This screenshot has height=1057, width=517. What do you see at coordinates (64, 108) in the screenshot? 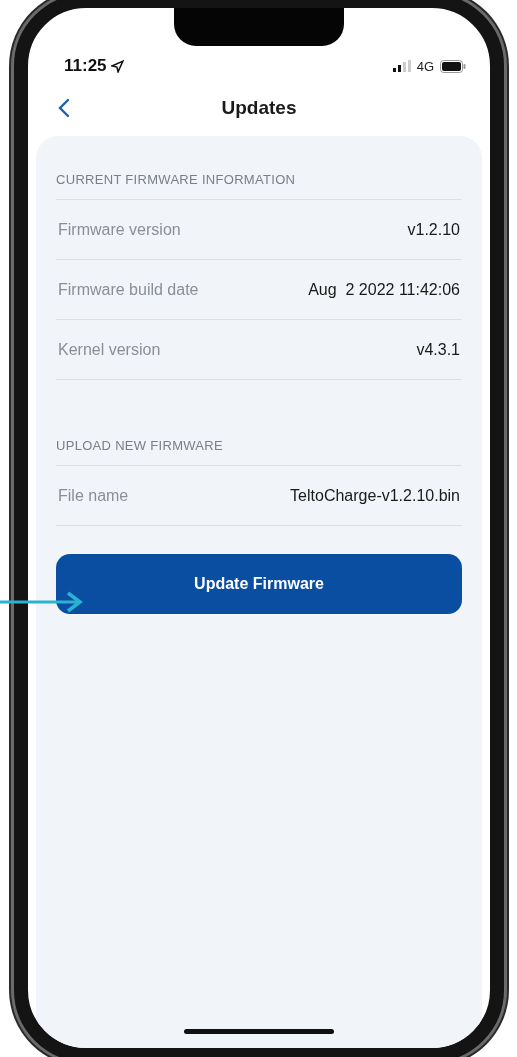
I see `back-button` at bounding box center [64, 108].